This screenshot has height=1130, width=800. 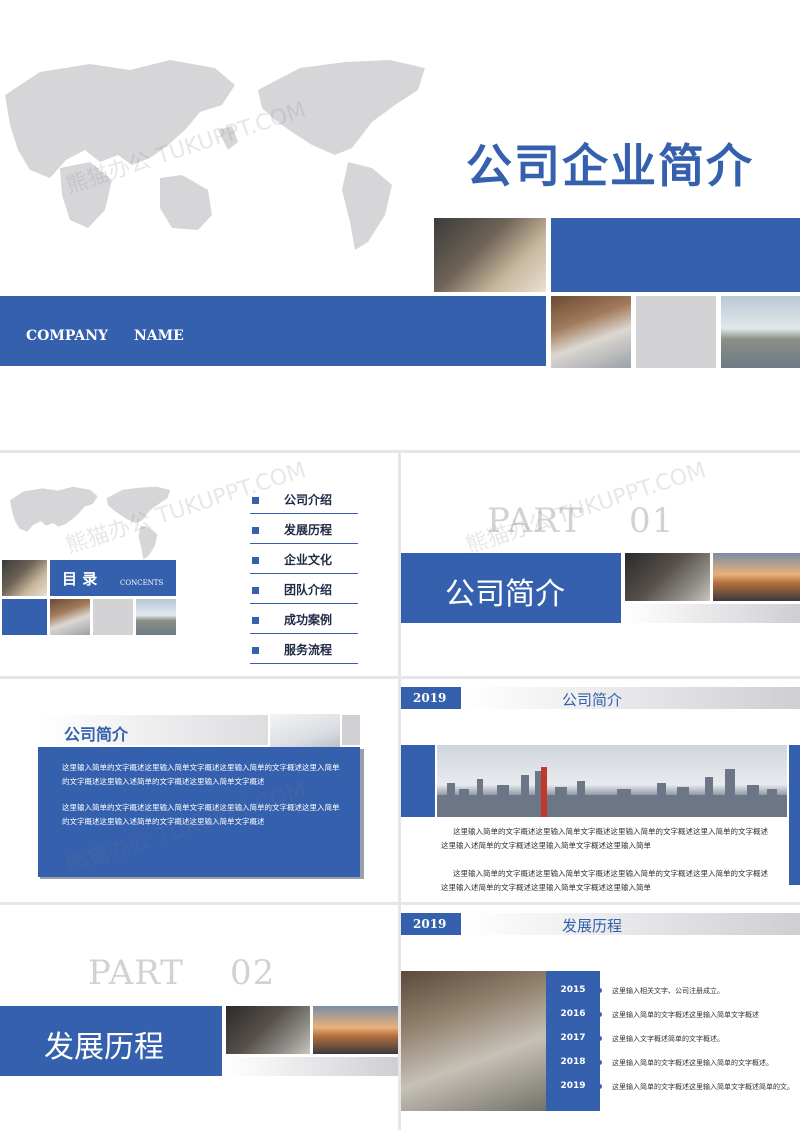 What do you see at coordinates (505, 594) in the screenshot?
I see `part1-title: 公司简介` at bounding box center [505, 594].